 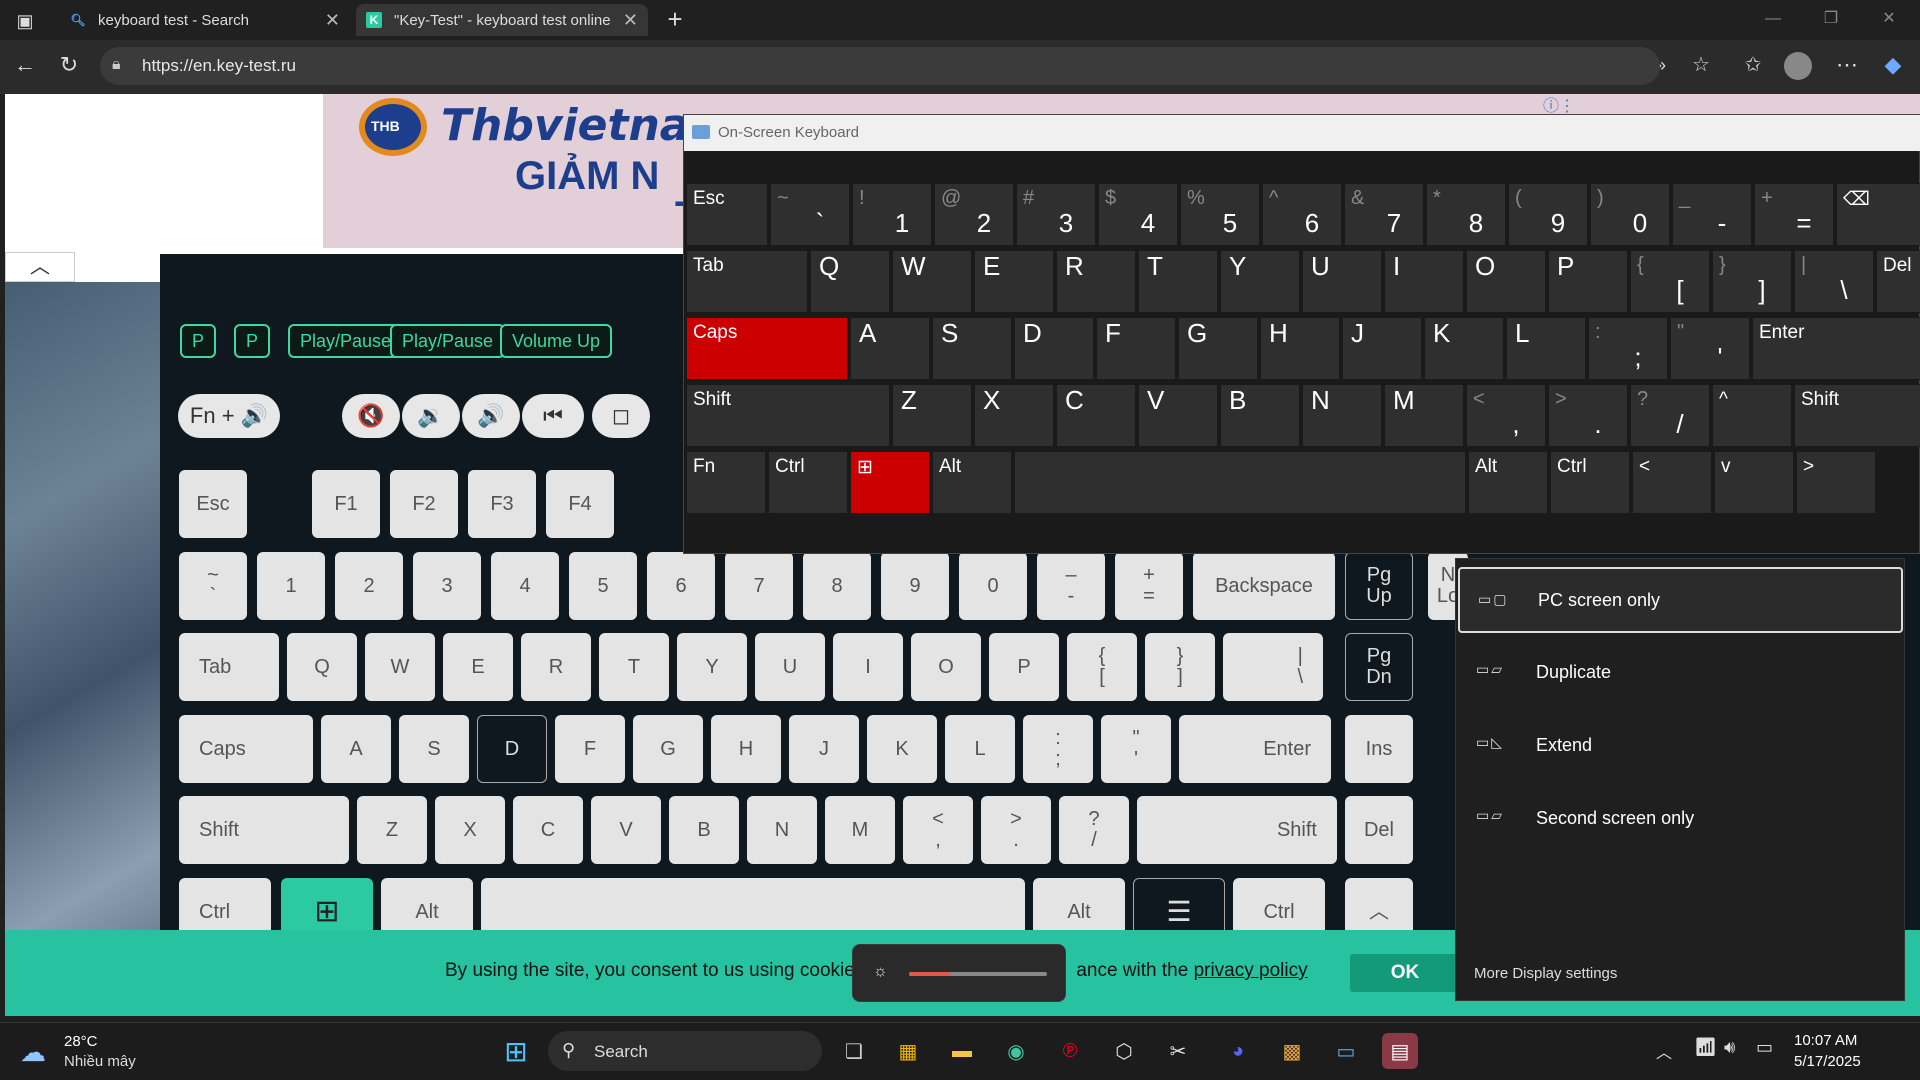 I want to click on osk-key: ^, so click(x=1752, y=415).